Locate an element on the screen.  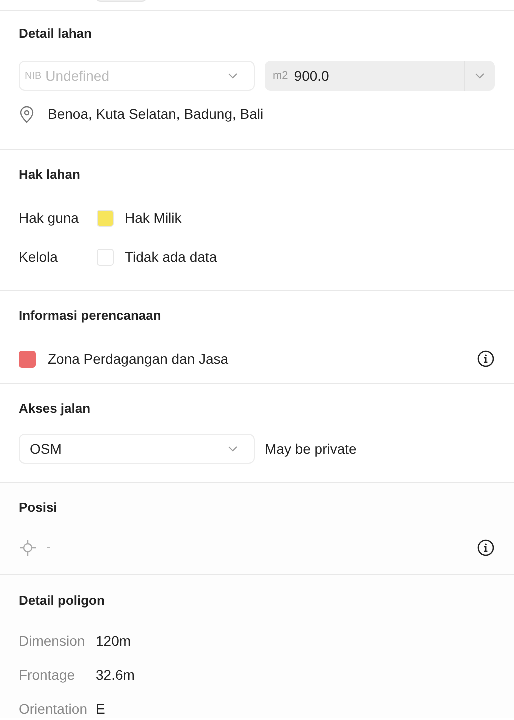
section-title: Hak lahan is located at coordinates (50, 175).